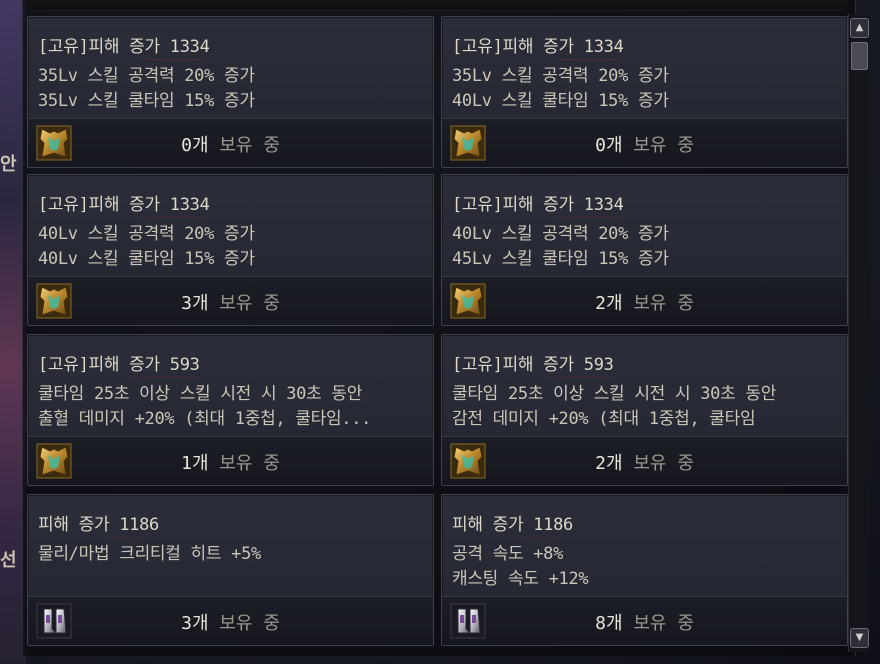  What do you see at coordinates (604, 419) in the screenshot?
I see `item-effect-line: 감전 데미지 +20% (최대 1중첩, 쿨타임` at bounding box center [604, 419].